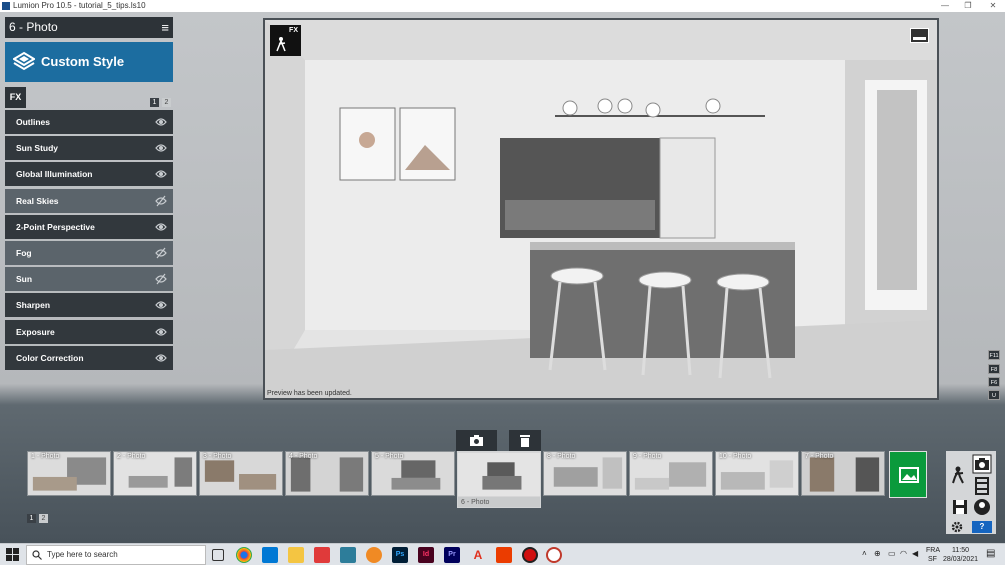 Image resolution: width=1005 pixels, height=565 pixels. Describe the element at coordinates (982, 507) in the screenshot. I see `panorama-mode-icon` at that location.